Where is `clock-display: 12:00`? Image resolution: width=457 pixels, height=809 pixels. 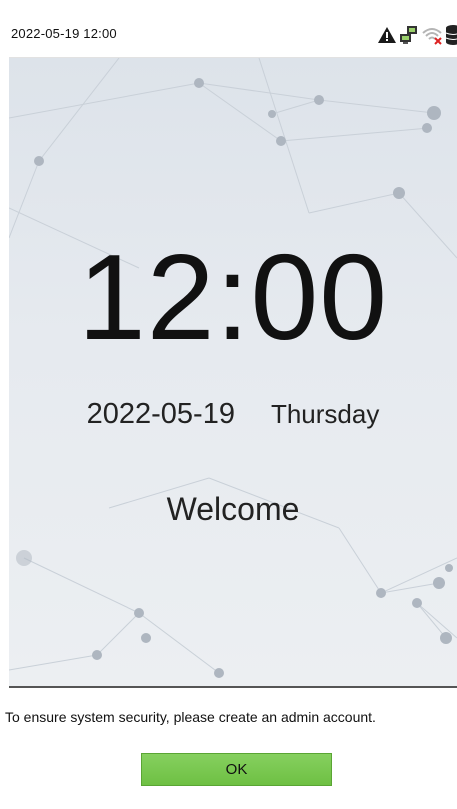
clock-display: 12:00 is located at coordinates (233, 297).